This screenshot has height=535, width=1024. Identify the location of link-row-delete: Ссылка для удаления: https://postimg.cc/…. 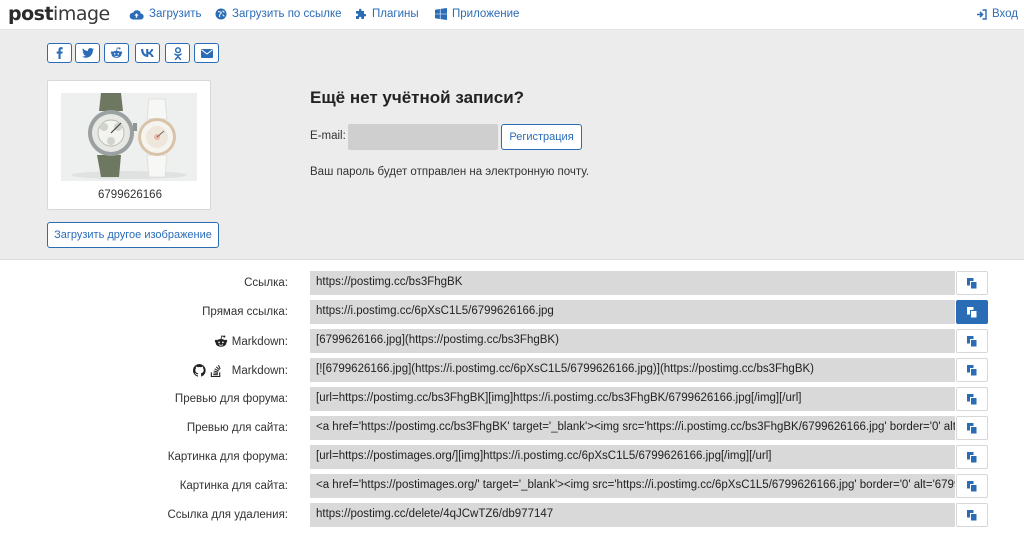
(512, 516).